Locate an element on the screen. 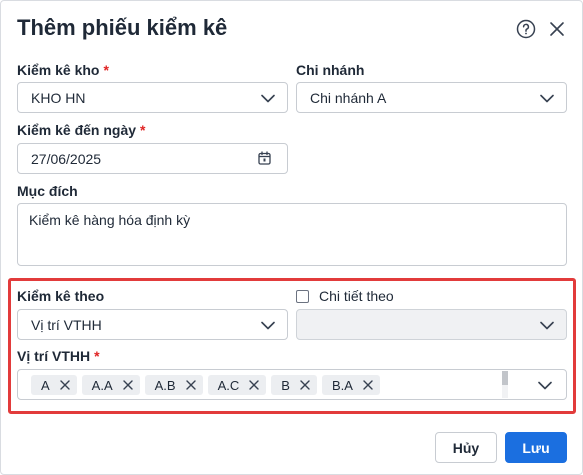 The width and height of the screenshot is (583, 475). branch-value: Chi nhánh A is located at coordinates (348, 97).